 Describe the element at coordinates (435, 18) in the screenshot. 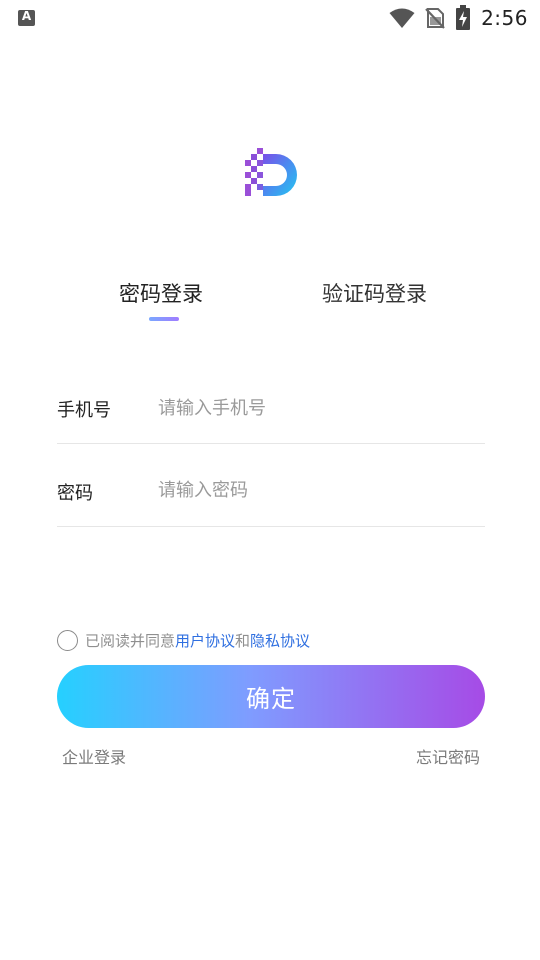

I see `no-sim-icon` at that location.